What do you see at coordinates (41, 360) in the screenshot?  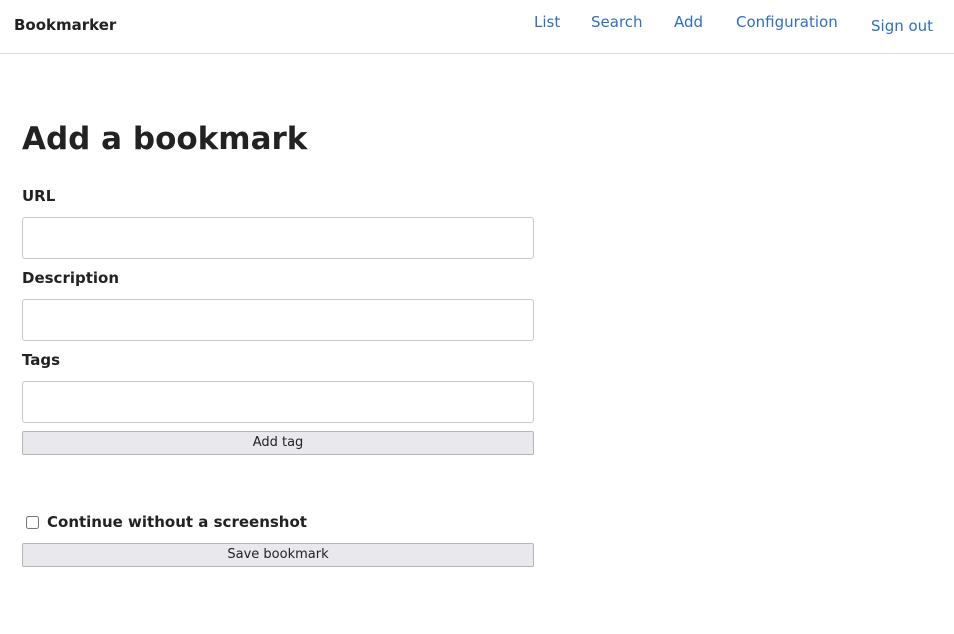 I see `tags-label: Tags` at bounding box center [41, 360].